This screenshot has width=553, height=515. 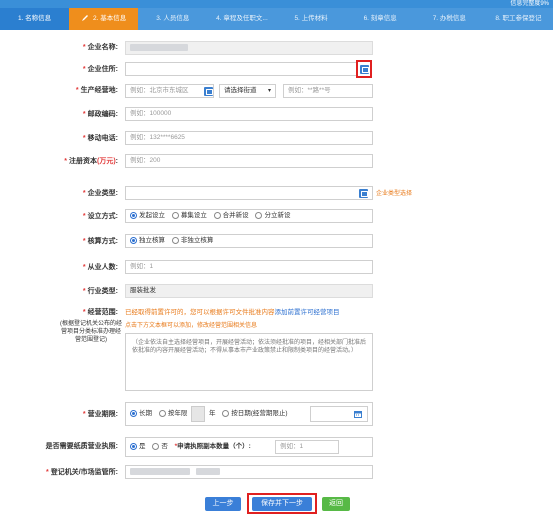 I want to click on setup-radio-group: 发起设立 募集设立 合并新设 分立新设, so click(x=249, y=216).